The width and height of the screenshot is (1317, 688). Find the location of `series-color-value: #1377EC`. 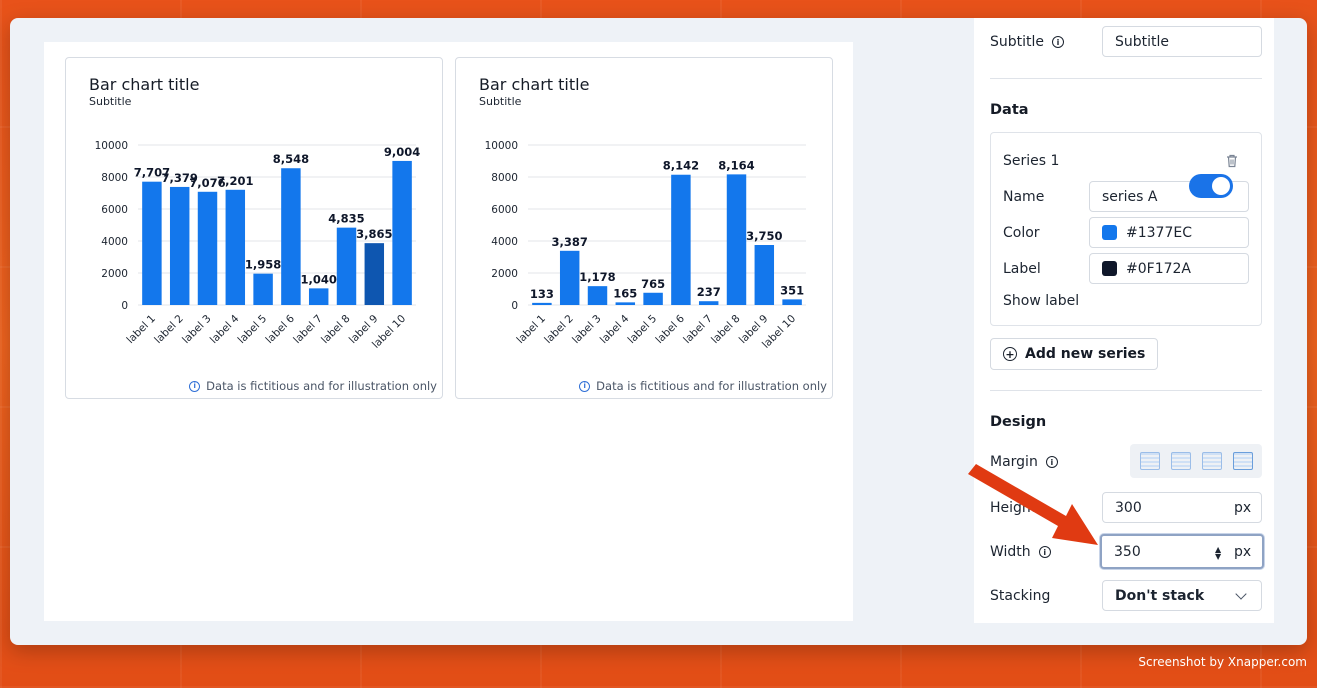

series-color-value: #1377EC is located at coordinates (1159, 232).